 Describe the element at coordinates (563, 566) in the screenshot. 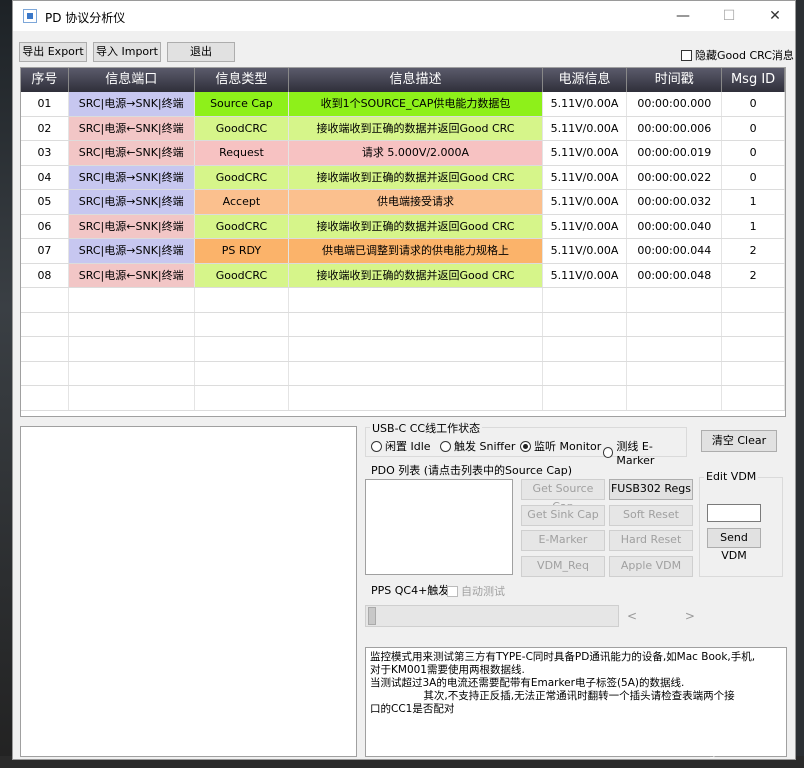

I see `vdm-req-button: VDM_Req` at that location.